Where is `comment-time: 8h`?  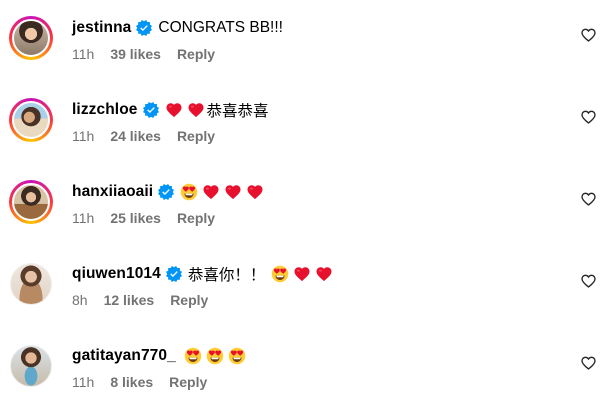
comment-time: 8h is located at coordinates (80, 300).